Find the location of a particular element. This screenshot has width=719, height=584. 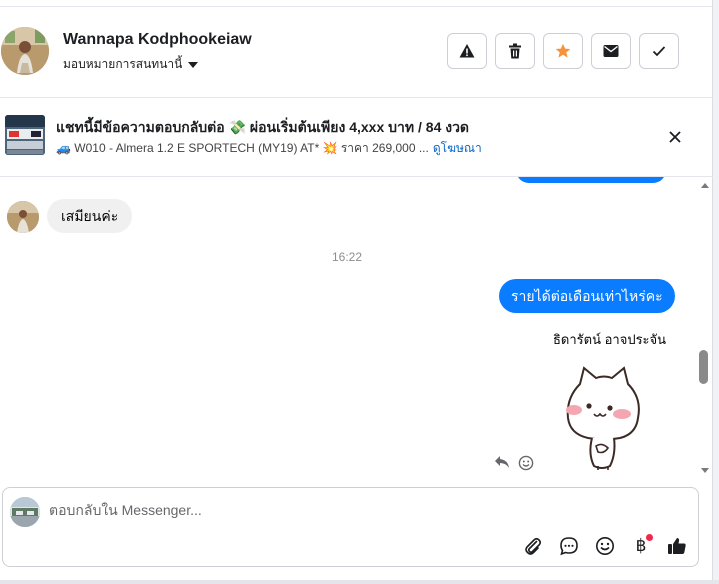

scroll-down-arrow-icon is located at coordinates (705, 470).